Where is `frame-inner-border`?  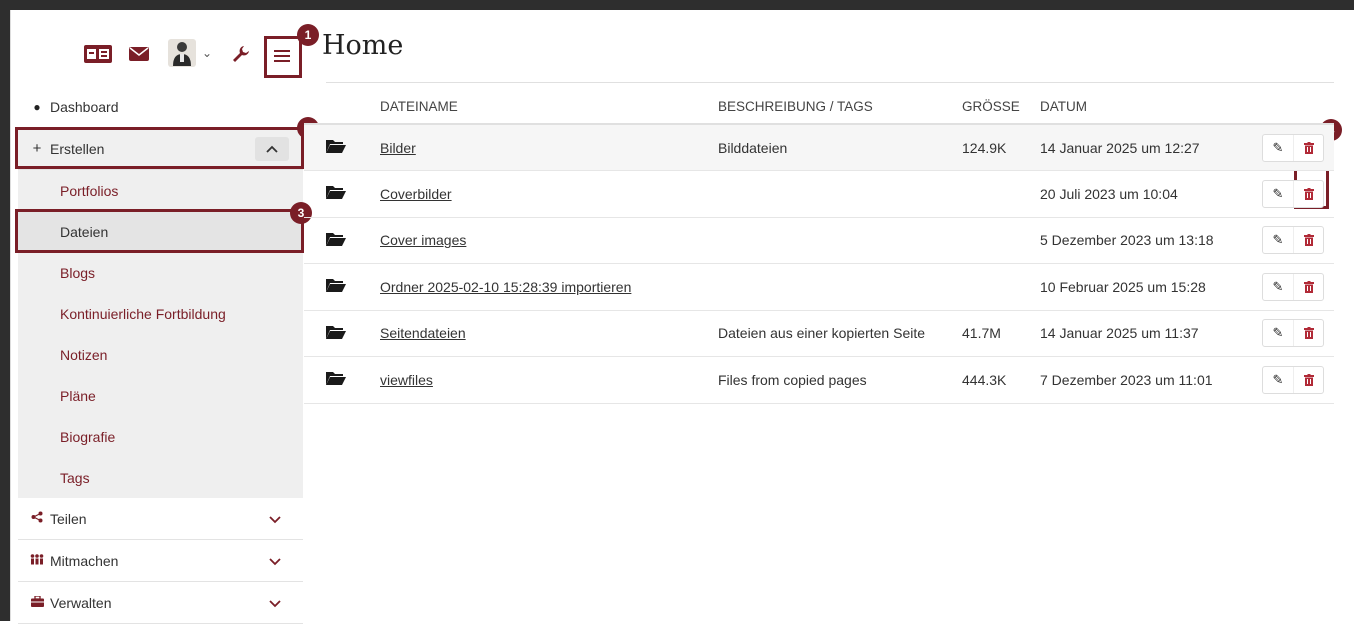 frame-inner-border is located at coordinates (14, 315).